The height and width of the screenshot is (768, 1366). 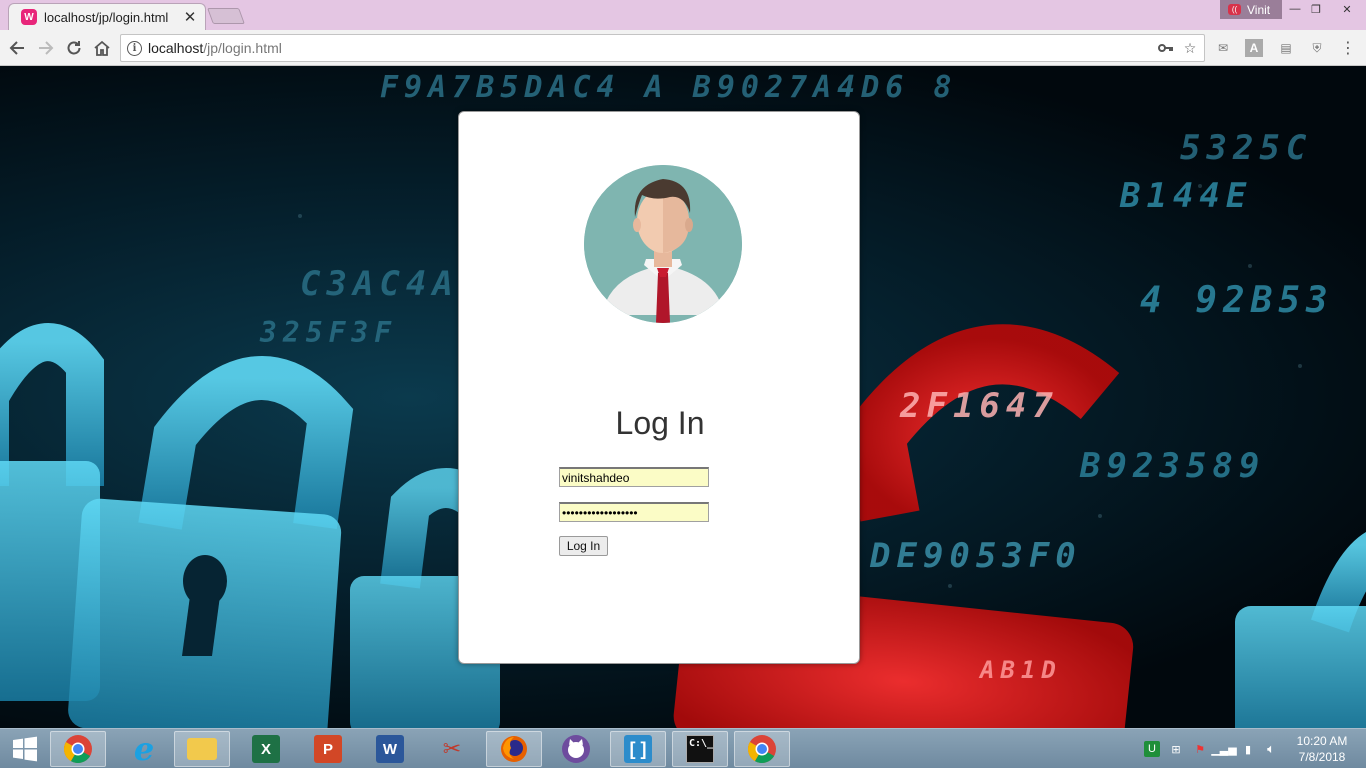 I want to click on home-icon, so click(x=102, y=48).